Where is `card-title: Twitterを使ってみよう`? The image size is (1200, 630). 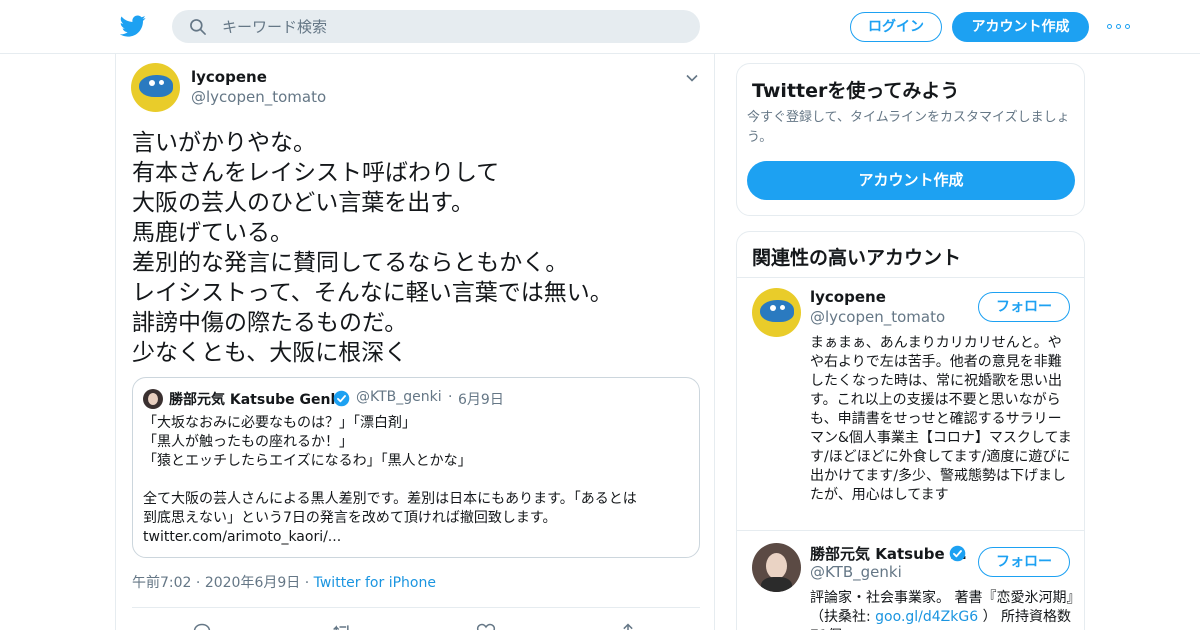
card-title: Twitterを使ってみよう is located at coordinates (856, 91).